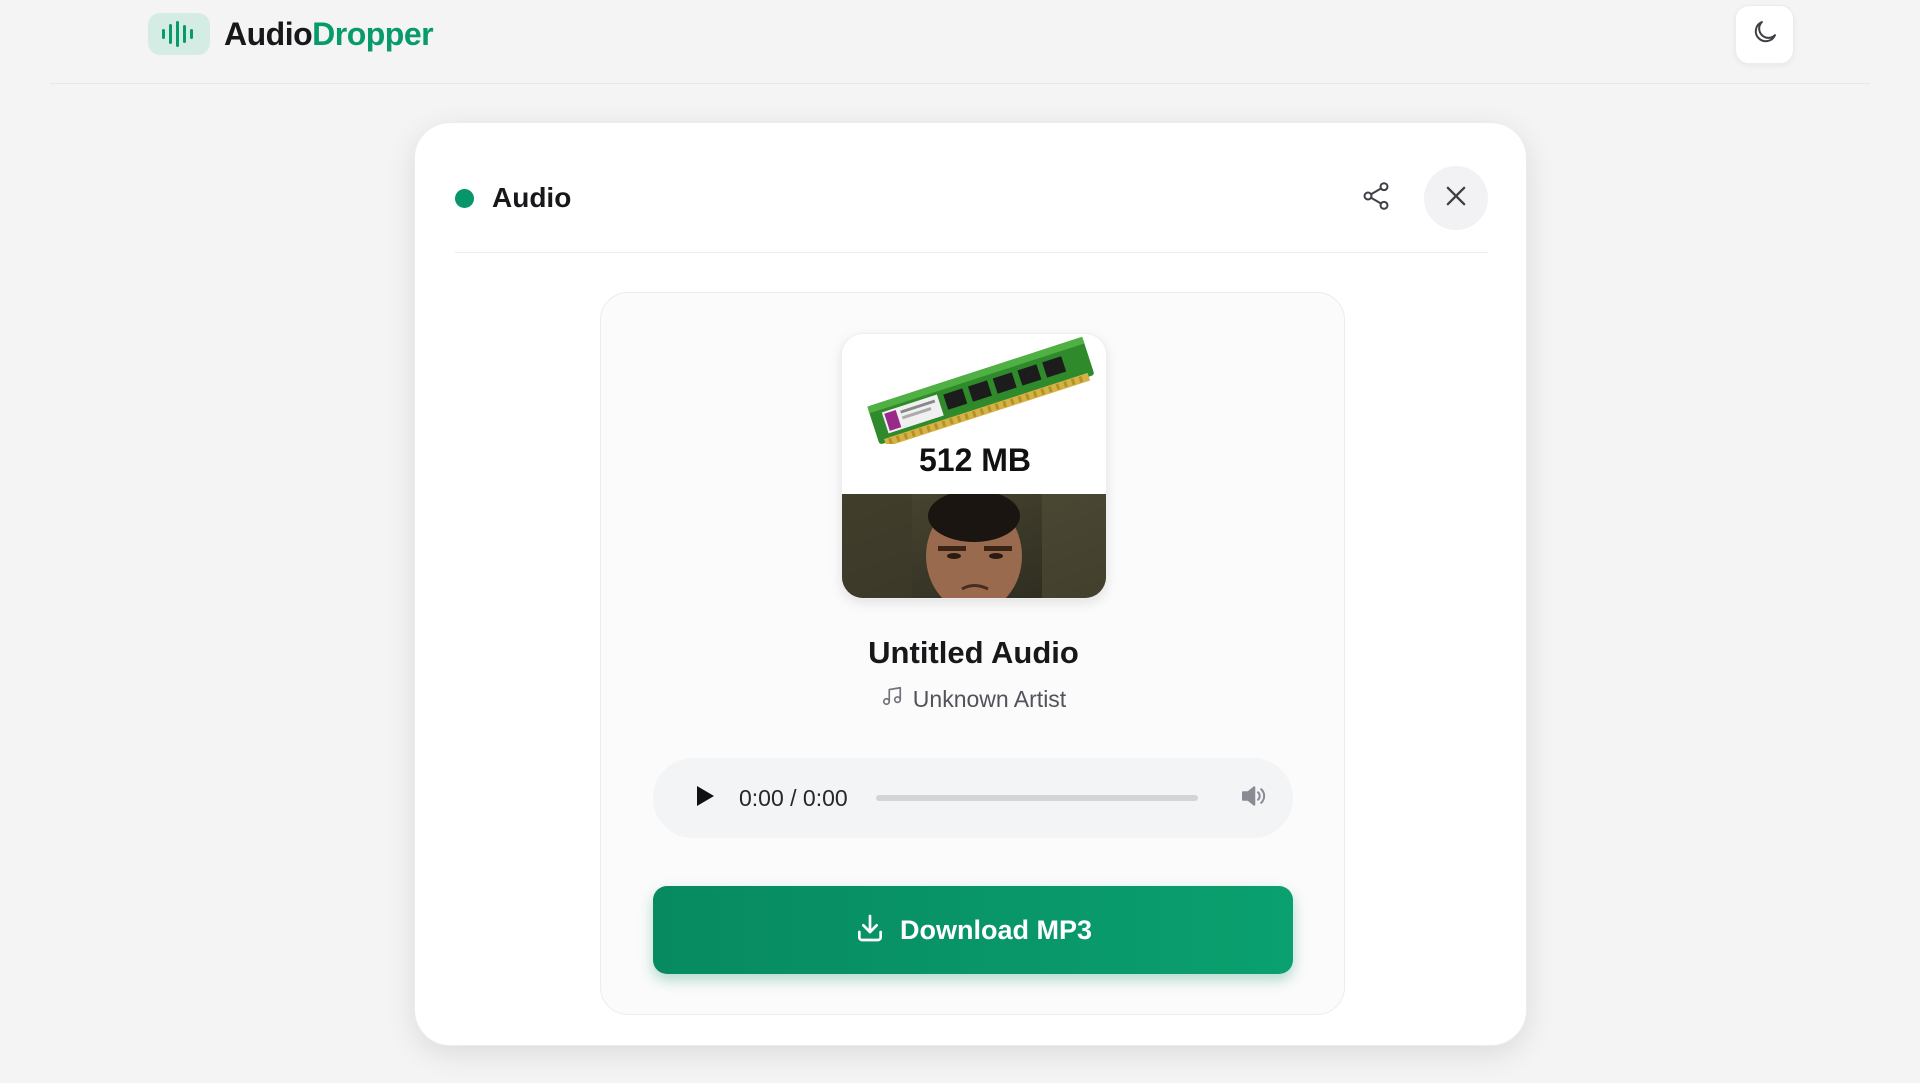 This screenshot has height=1083, width=1920. Describe the element at coordinates (960, 42) in the screenshot. I see `top-header: AudioDropper` at that location.